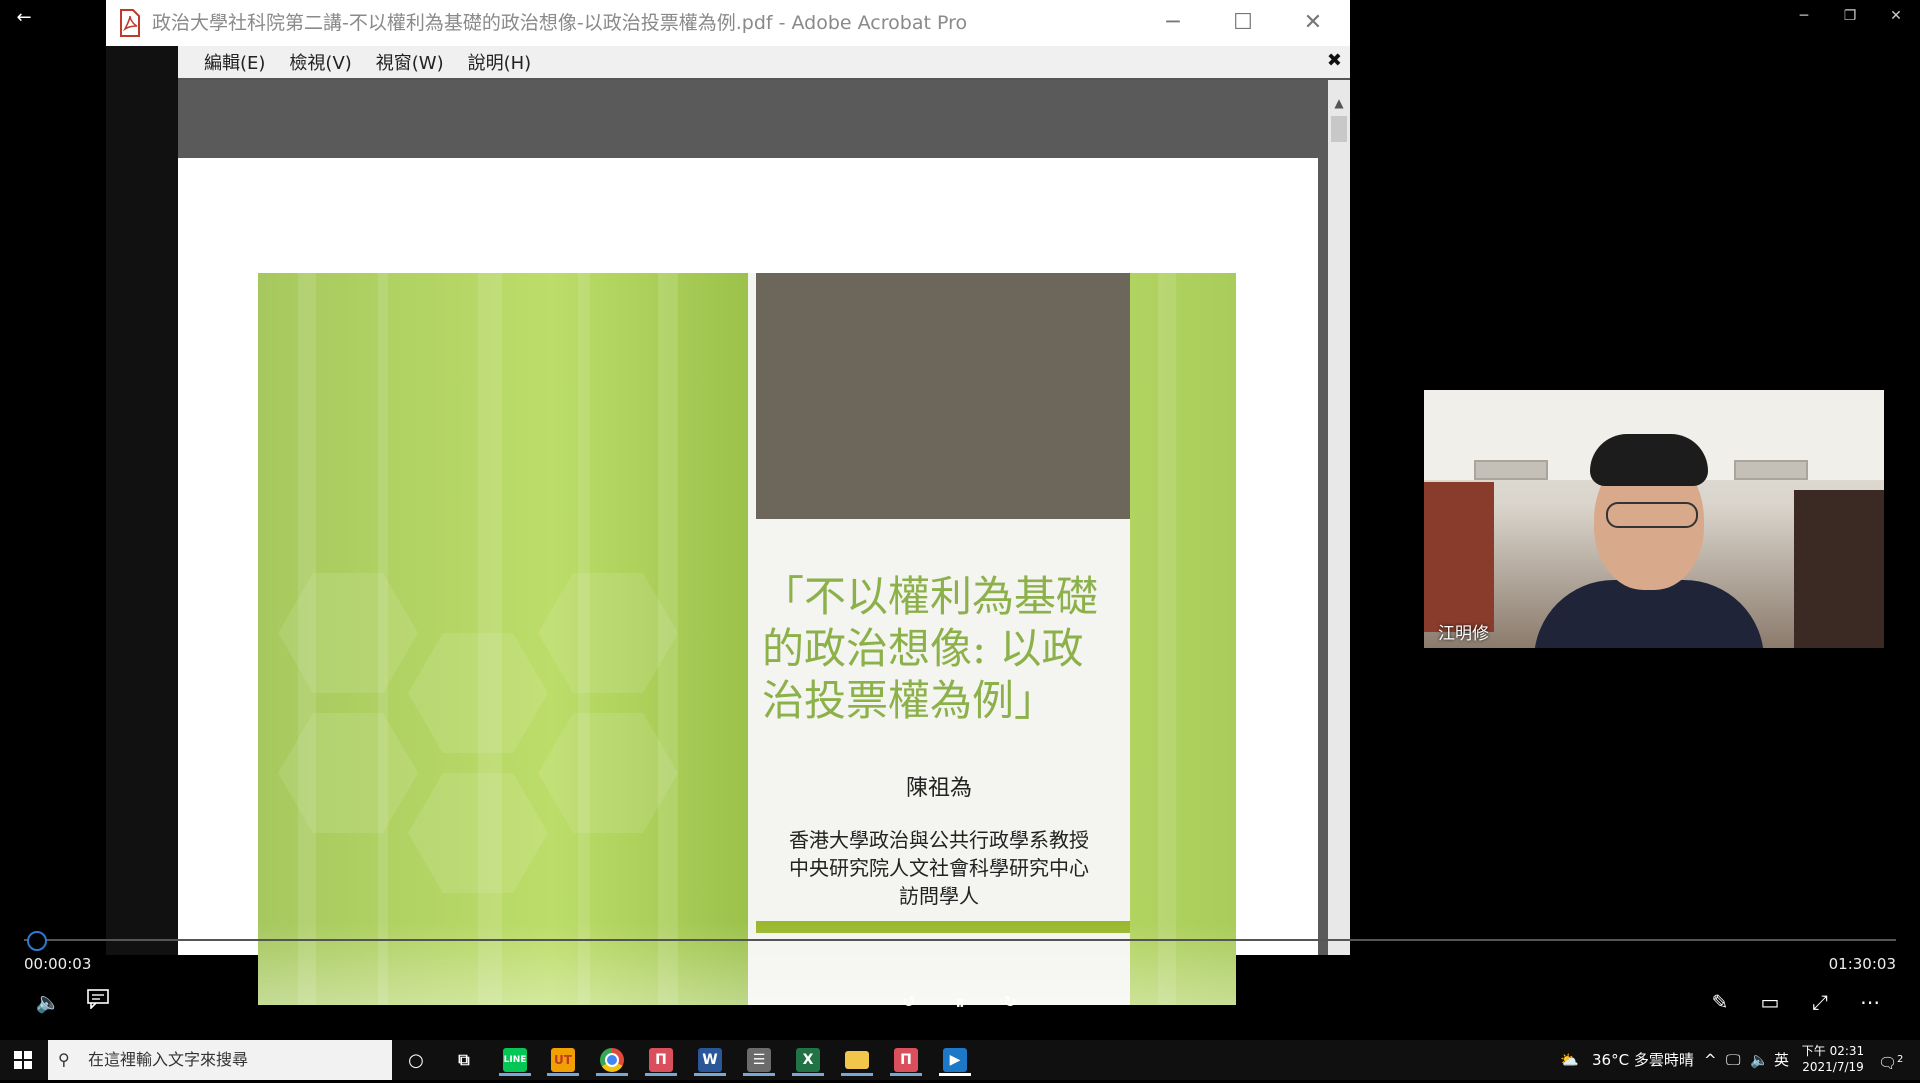 The image size is (1920, 1083). I want to click on app-red2-icon: Π, so click(906, 1060).